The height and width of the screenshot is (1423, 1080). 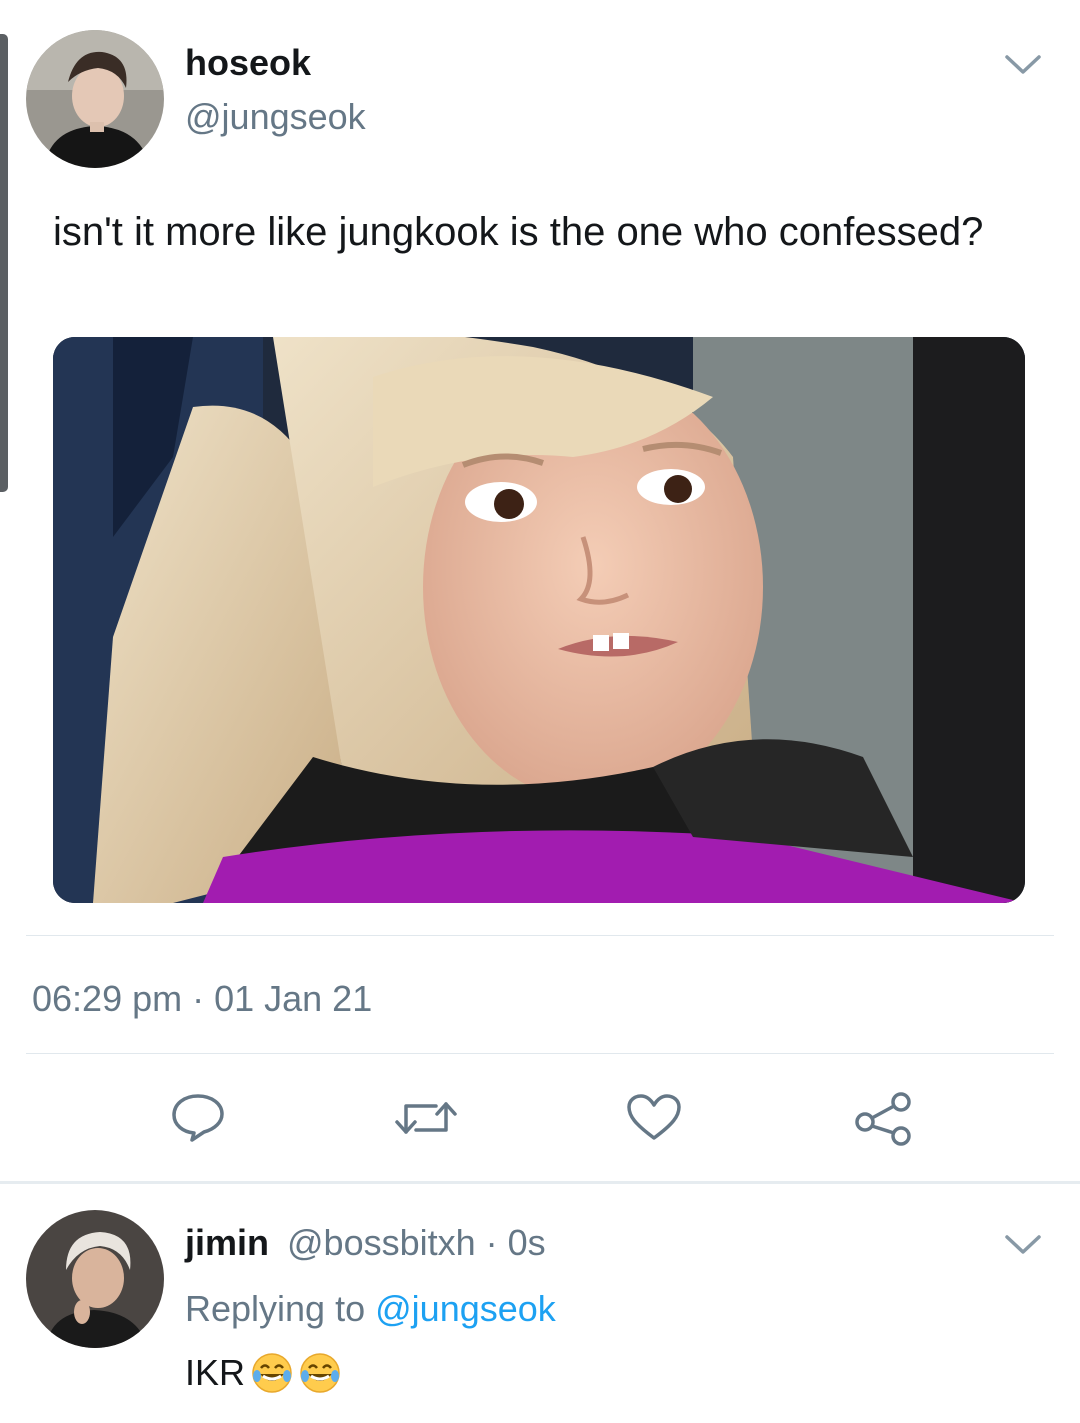 What do you see at coordinates (426, 1118) in the screenshot?
I see `retweet-icon` at bounding box center [426, 1118].